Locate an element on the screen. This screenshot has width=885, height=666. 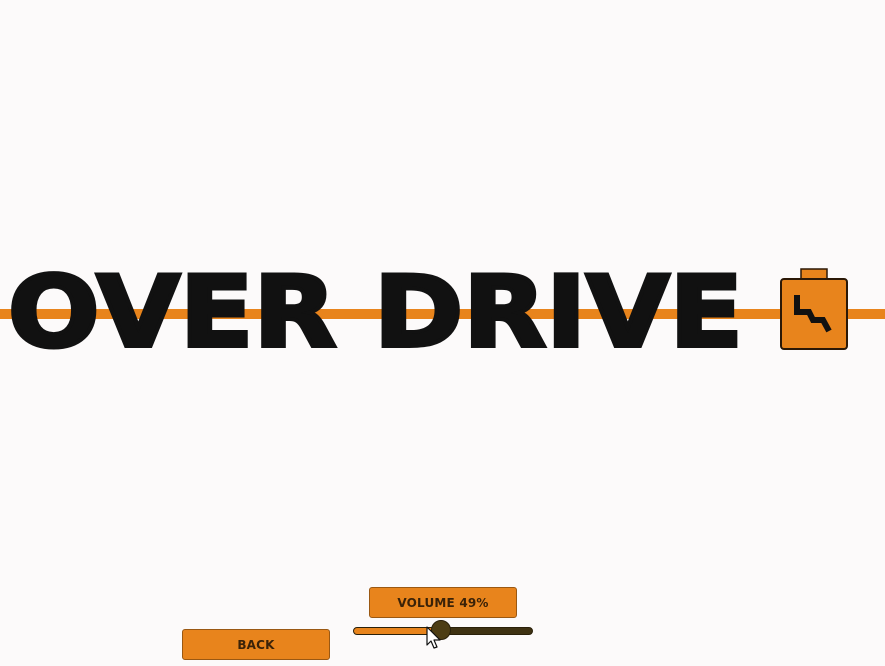
volume-slider is located at coordinates (443, 630).